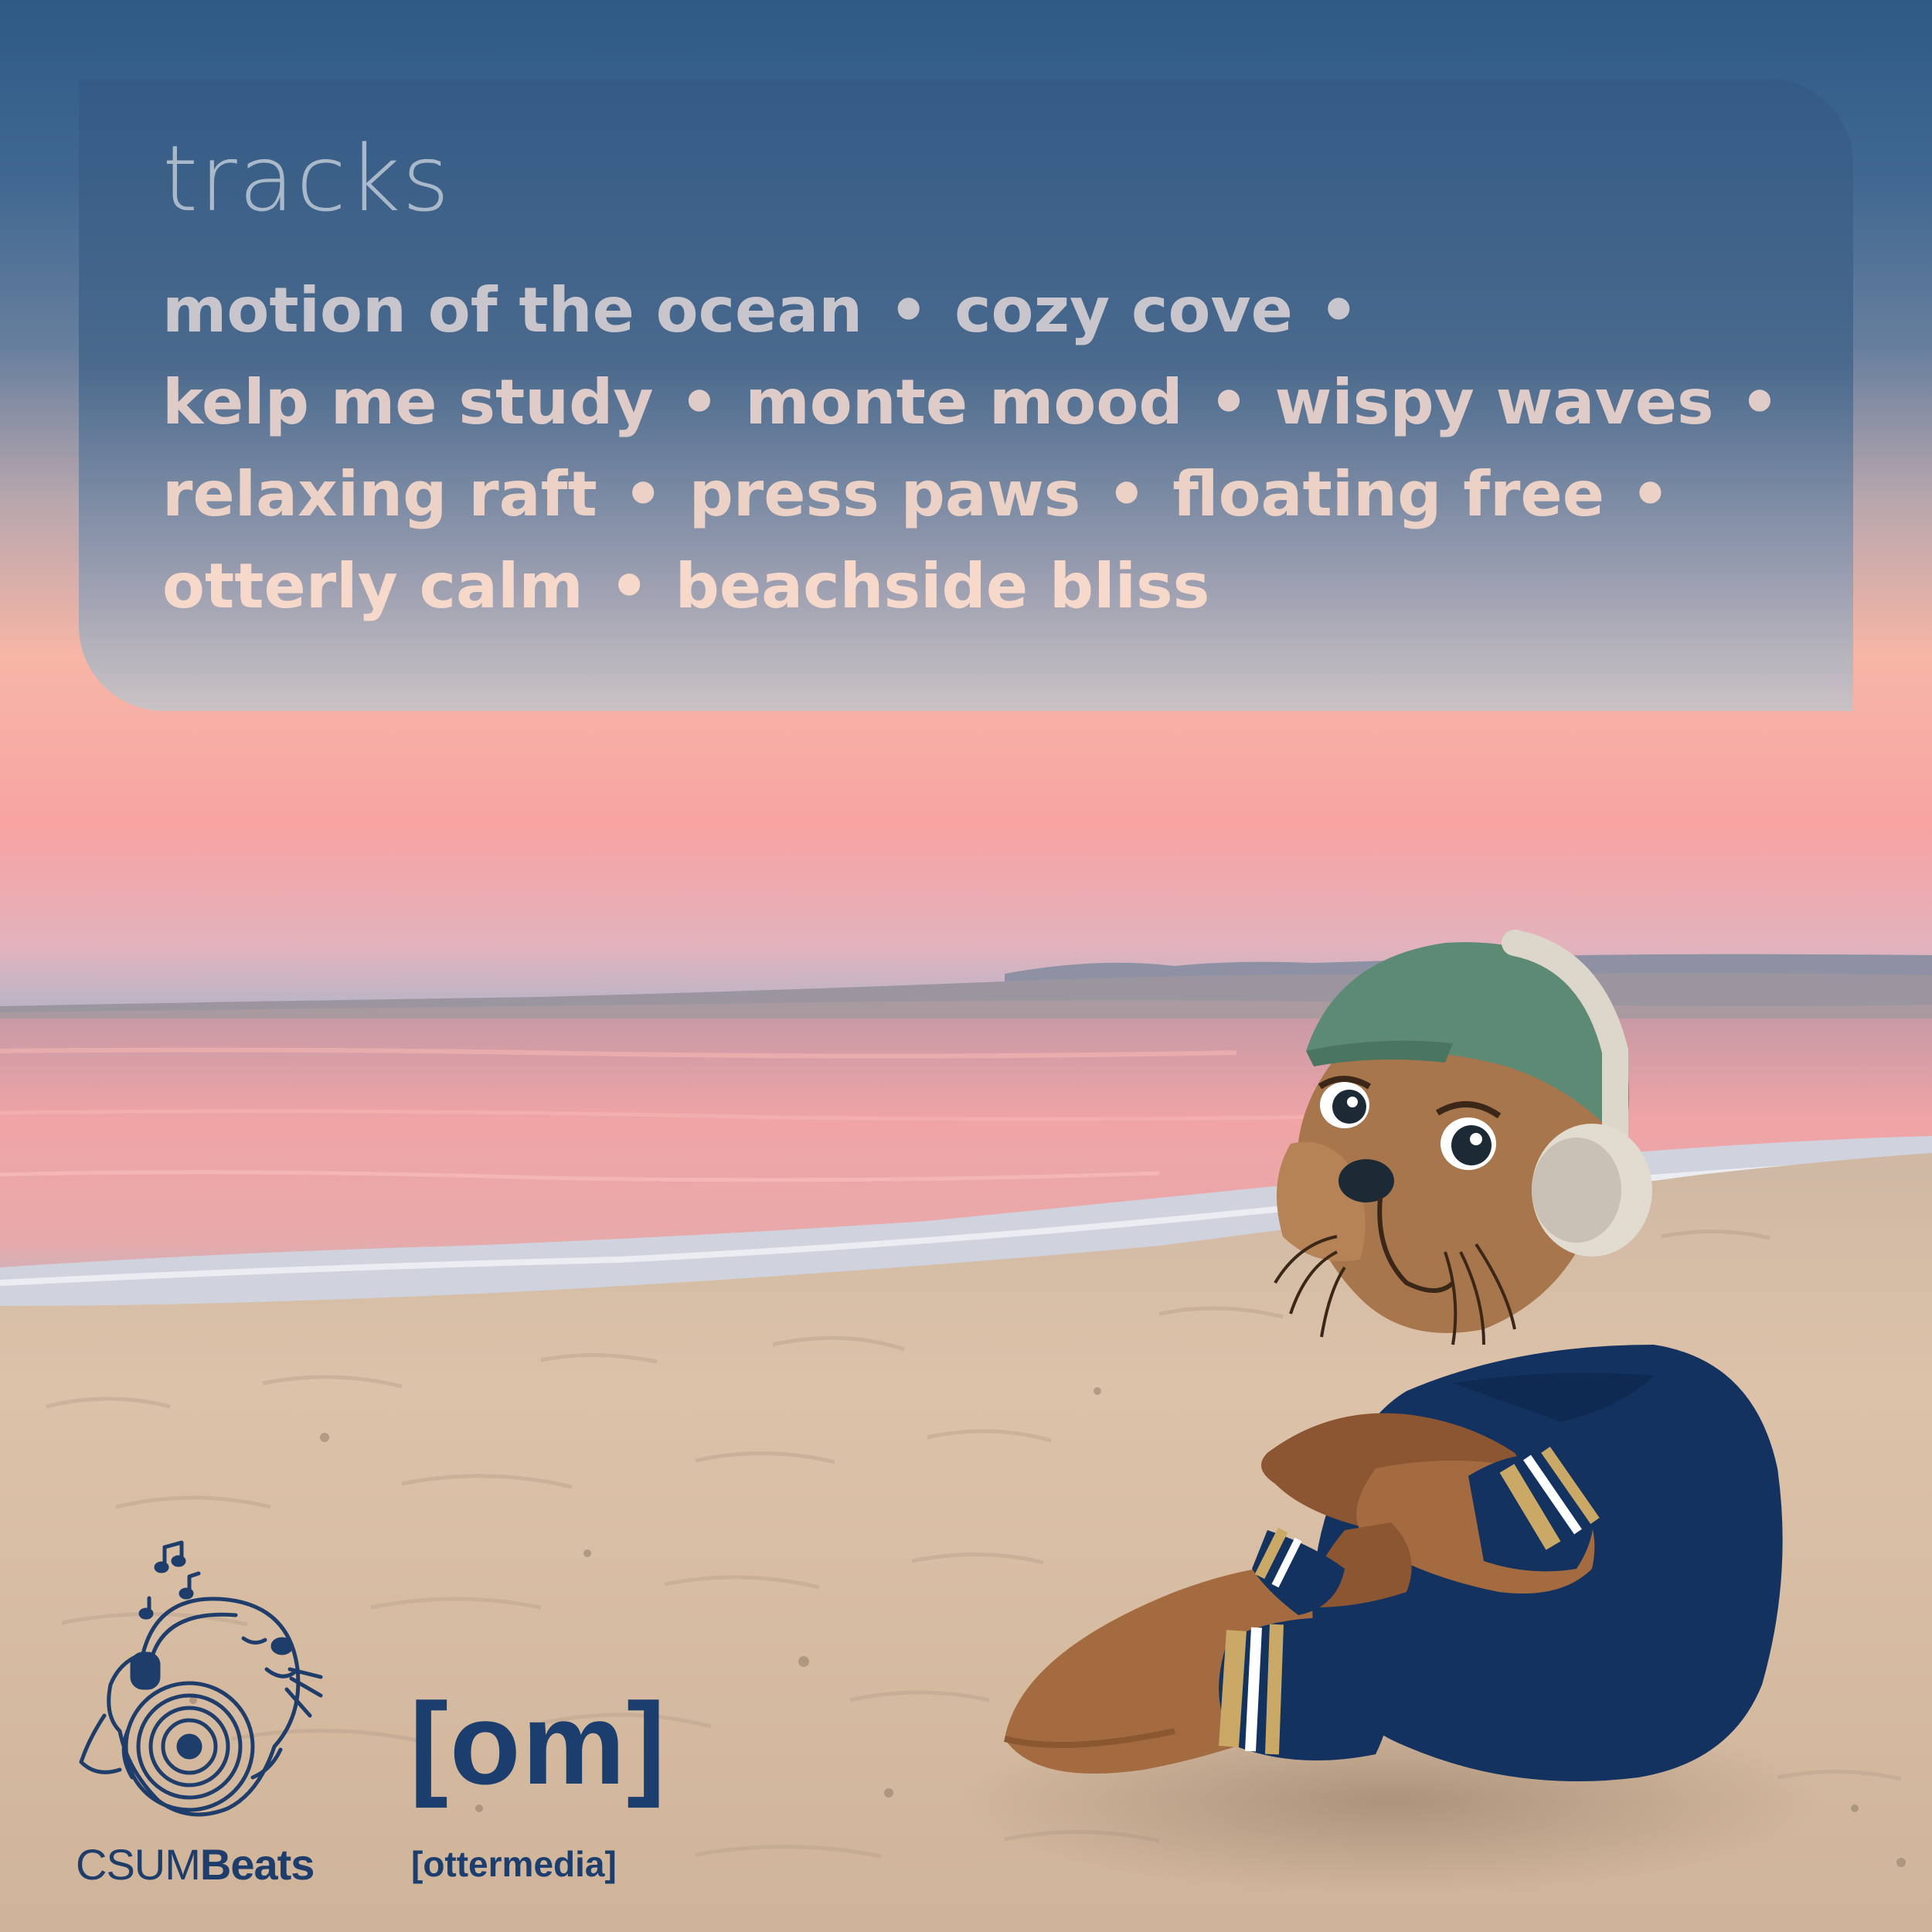 The image size is (1932, 1932). What do you see at coordinates (942, 586) in the screenshot?
I see `track-item: beachside bliss` at bounding box center [942, 586].